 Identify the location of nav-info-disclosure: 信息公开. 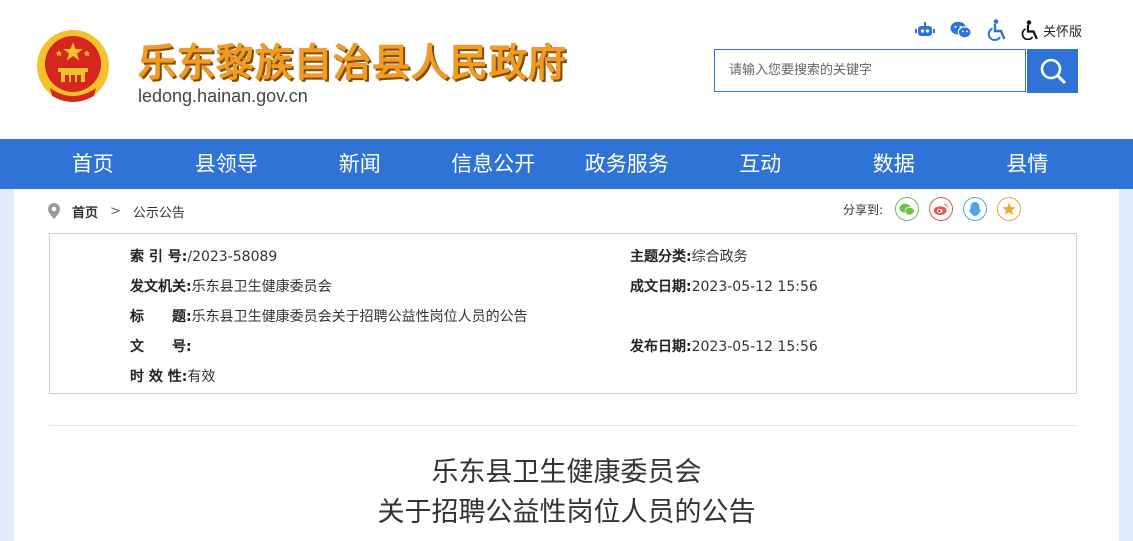
(494, 164).